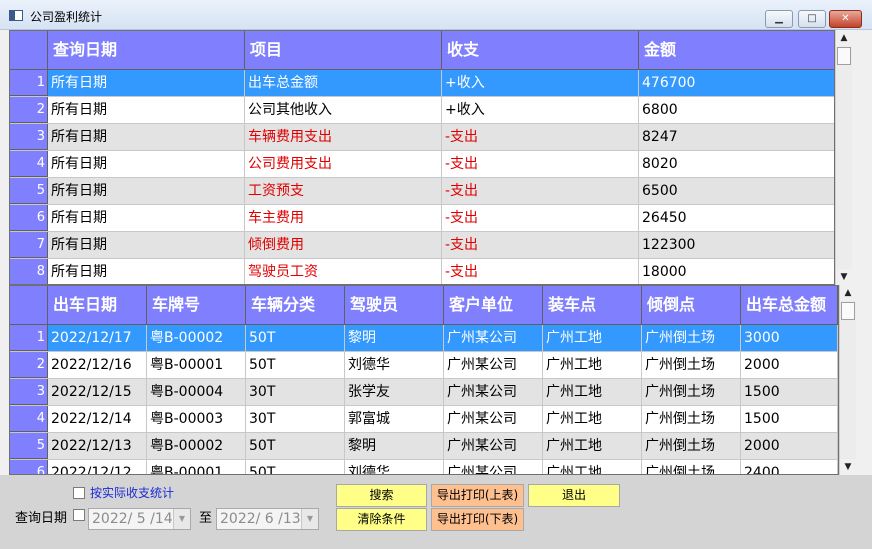  I want to click on cell-item: 驾驶员工资, so click(343, 271).